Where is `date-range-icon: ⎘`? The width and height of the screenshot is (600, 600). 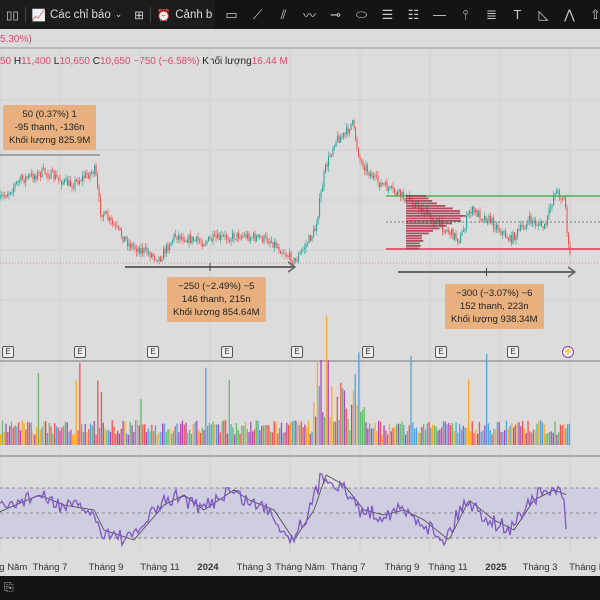 date-range-icon: ⎘ is located at coordinates (9, 587).